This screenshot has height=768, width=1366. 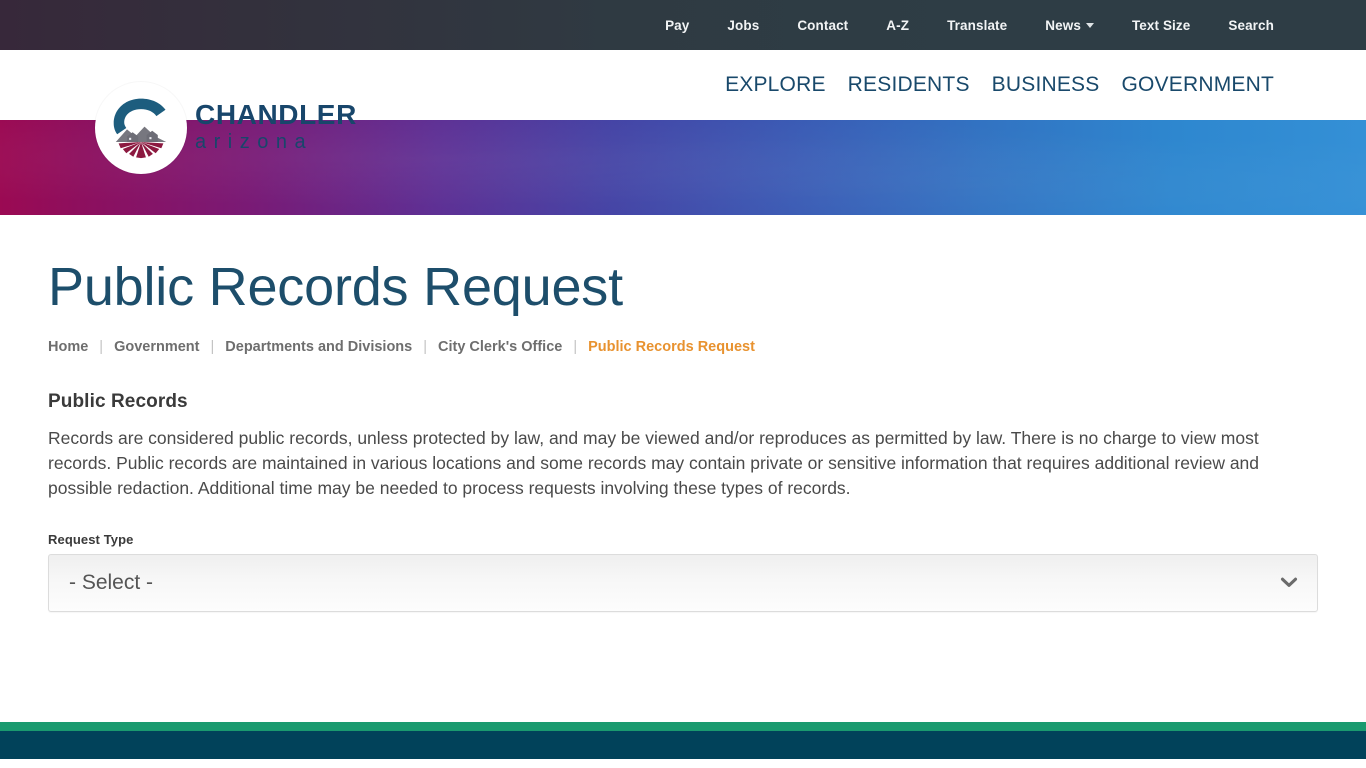 I want to click on utility-link-a-z: A-Z, so click(x=897, y=25).